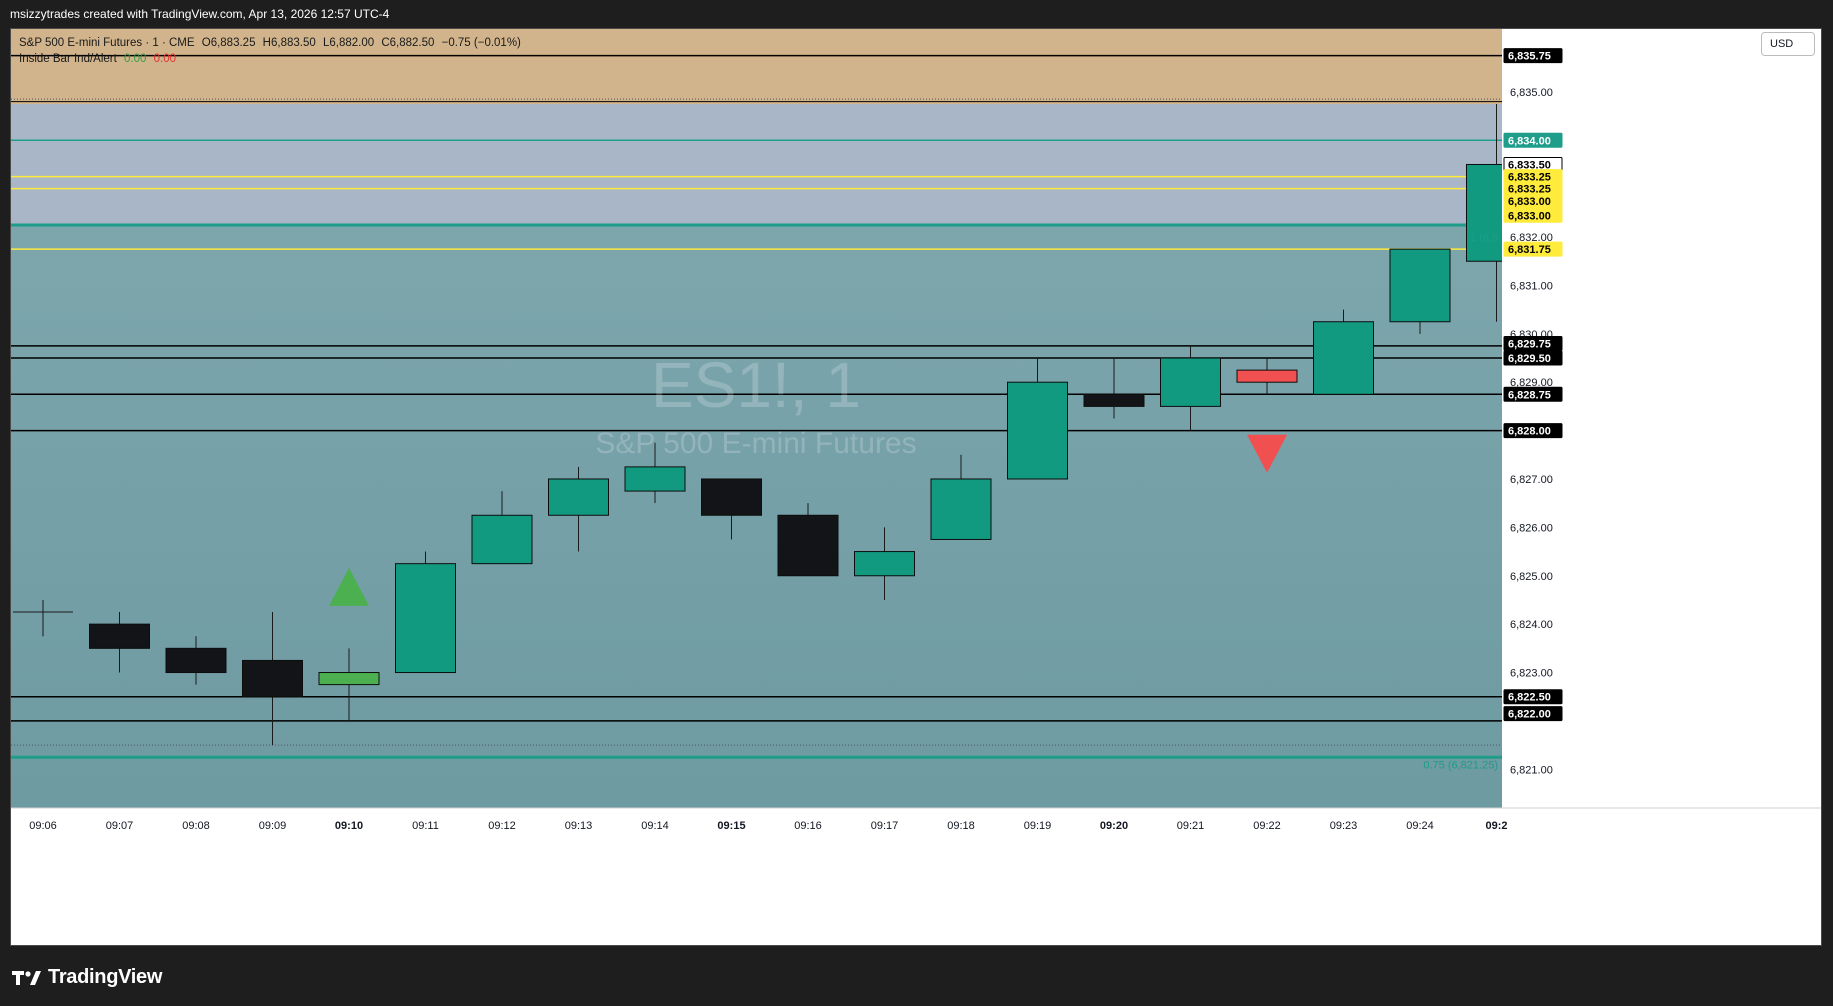 The width and height of the screenshot is (1833, 1006). What do you see at coordinates (1531, 770) in the screenshot?
I see `price-axis-tick: 6,821.00` at bounding box center [1531, 770].